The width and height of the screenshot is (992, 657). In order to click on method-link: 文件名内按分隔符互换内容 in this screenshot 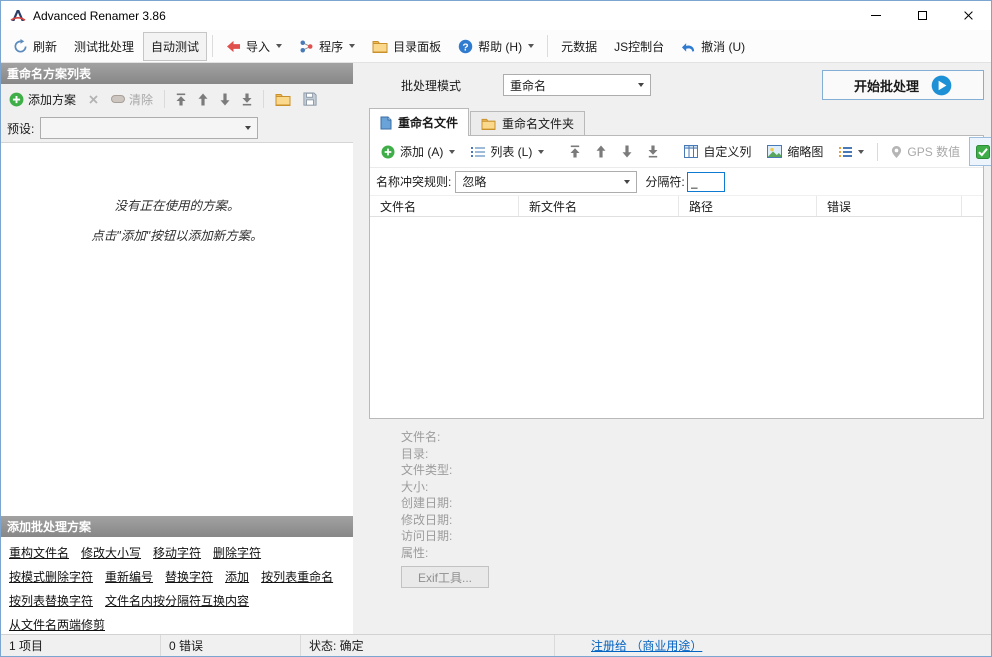, I will do `click(177, 601)`.